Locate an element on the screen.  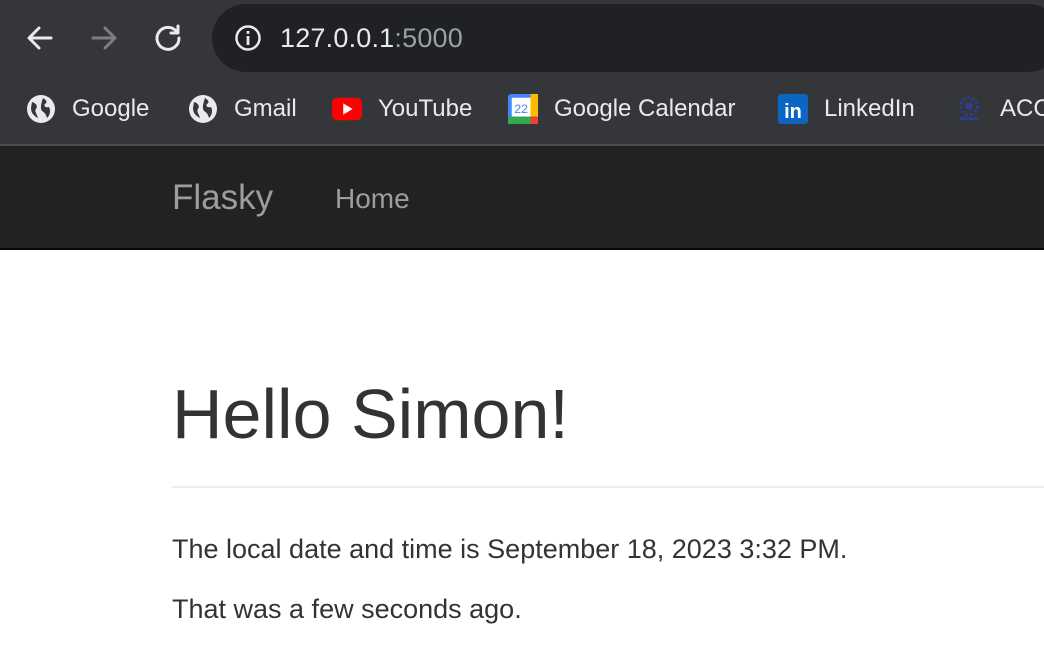
url-text: 127.0.0.1:5000 is located at coordinates (371, 38).